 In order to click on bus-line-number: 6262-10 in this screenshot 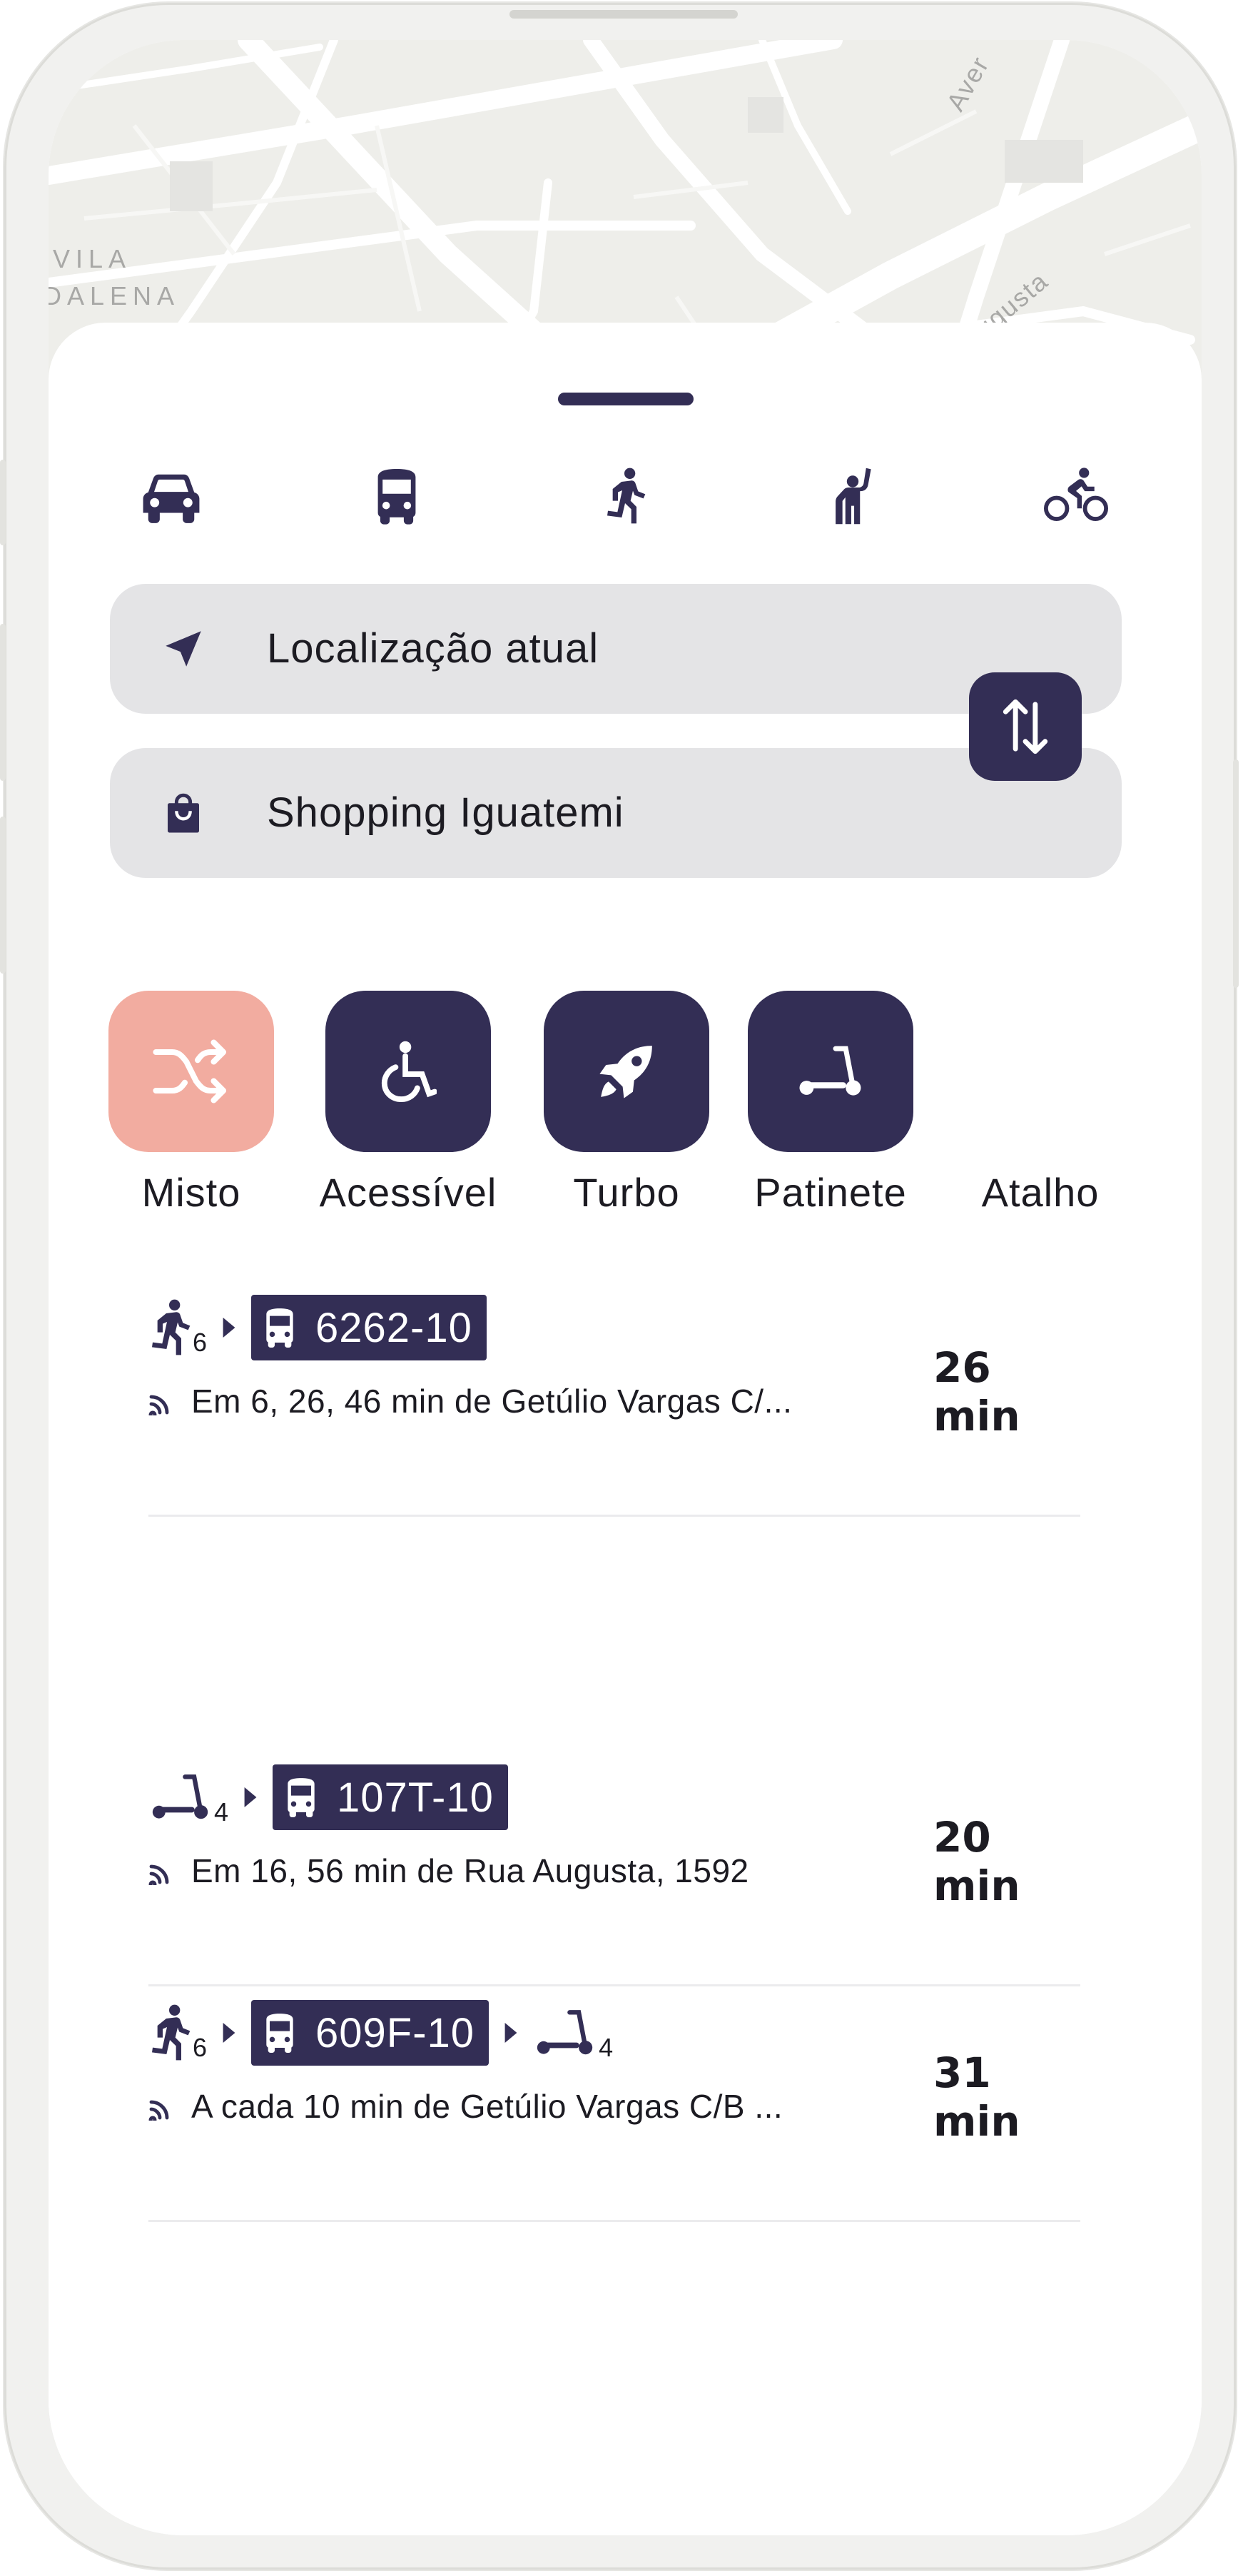, I will do `click(393, 1327)`.